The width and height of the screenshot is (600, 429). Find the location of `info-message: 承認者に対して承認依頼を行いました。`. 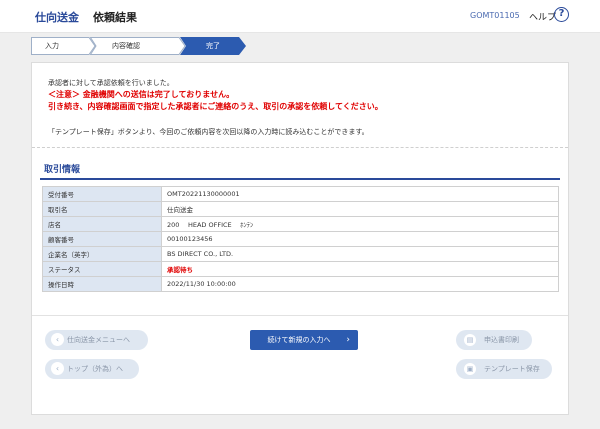

info-message: 承認者に対して承認依頼を行いました。 is located at coordinates (111, 83).